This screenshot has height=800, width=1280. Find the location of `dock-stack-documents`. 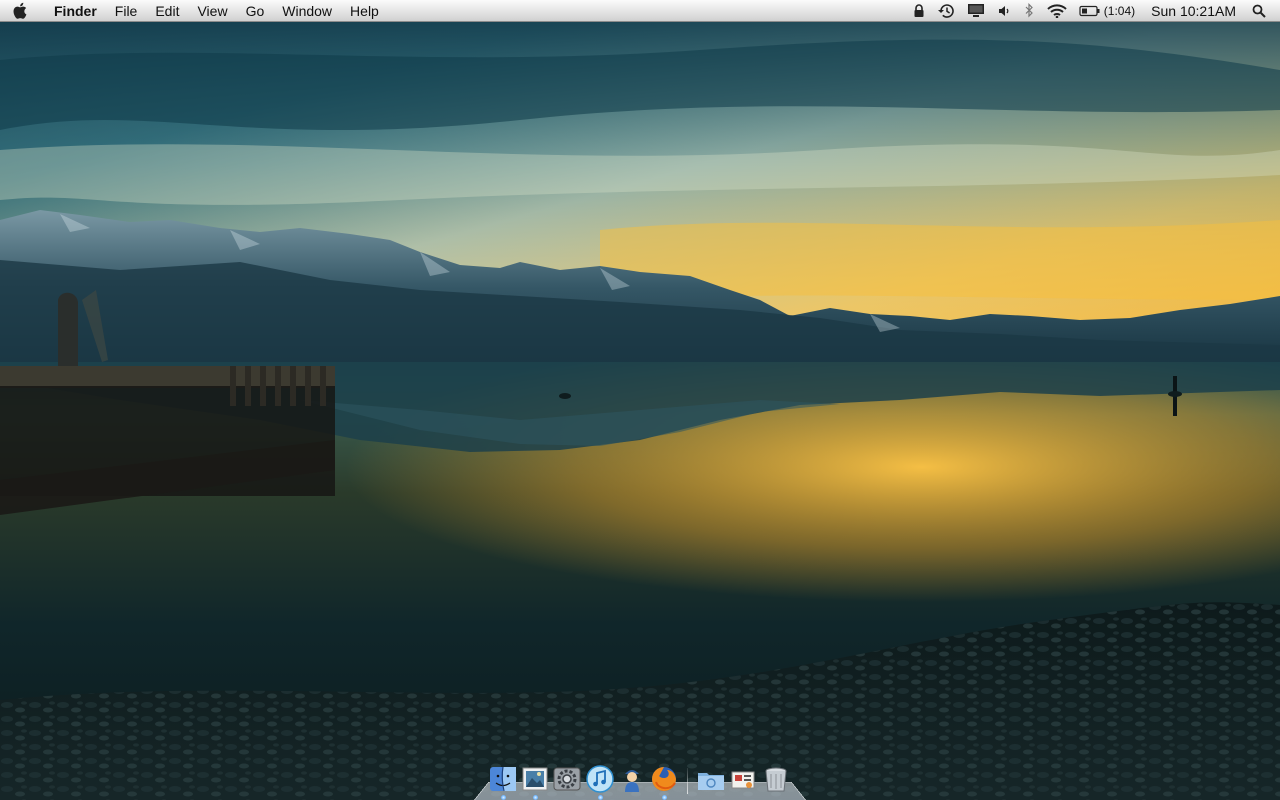

dock-stack-documents is located at coordinates (743, 779).